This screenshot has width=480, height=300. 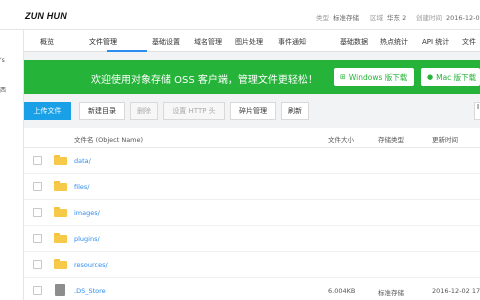 What do you see at coordinates (346, 18) in the screenshot?
I see `type-value: 标准存储` at bounding box center [346, 18].